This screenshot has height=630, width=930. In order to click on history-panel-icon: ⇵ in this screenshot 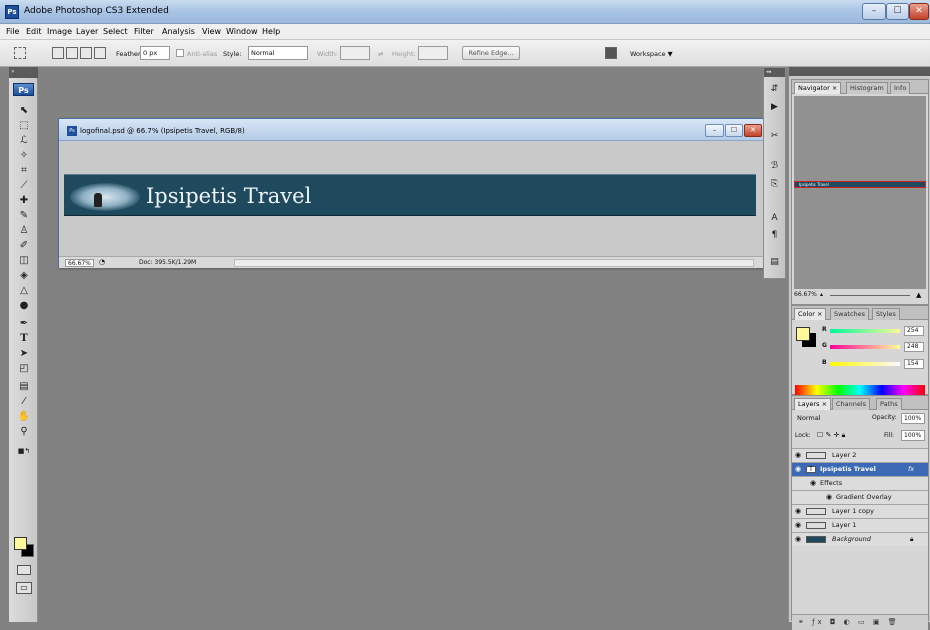, I will do `click(774, 89)`.